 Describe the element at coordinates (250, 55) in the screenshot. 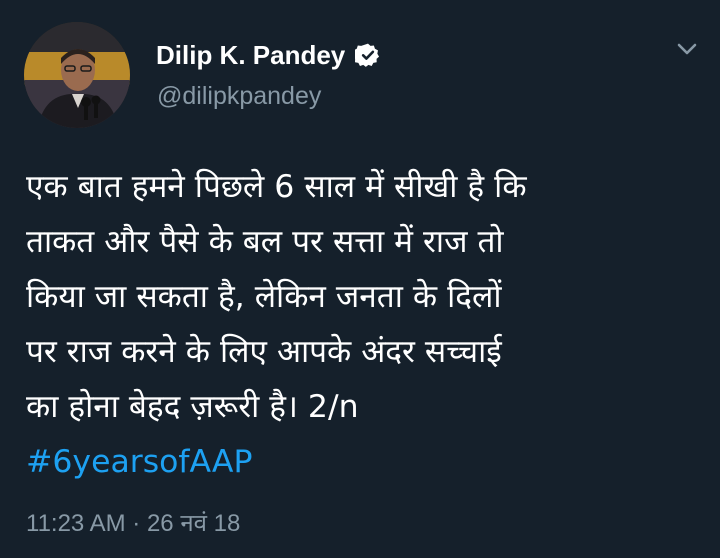

I see `display-name: Dilip K. Pandey` at that location.